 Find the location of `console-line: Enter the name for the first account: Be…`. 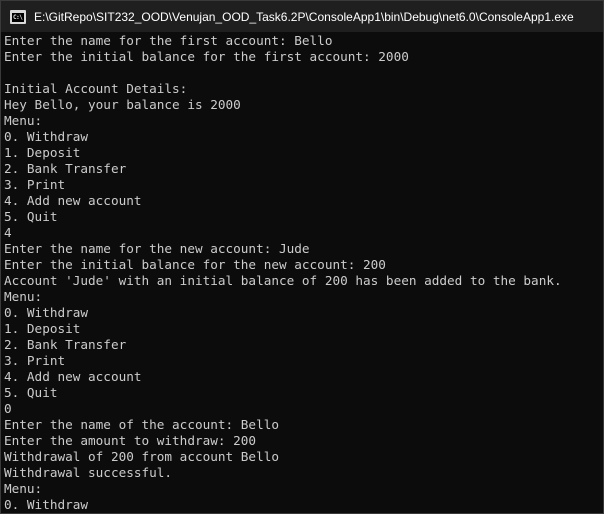

console-line: Enter the name for the first account: Be… is located at coordinates (168, 40).